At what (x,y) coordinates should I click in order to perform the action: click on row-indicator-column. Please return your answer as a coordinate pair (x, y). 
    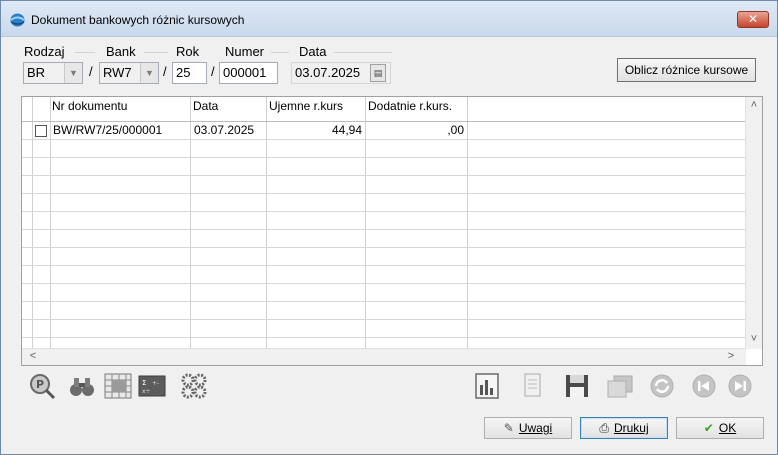
    Looking at the image, I should click on (27, 223).